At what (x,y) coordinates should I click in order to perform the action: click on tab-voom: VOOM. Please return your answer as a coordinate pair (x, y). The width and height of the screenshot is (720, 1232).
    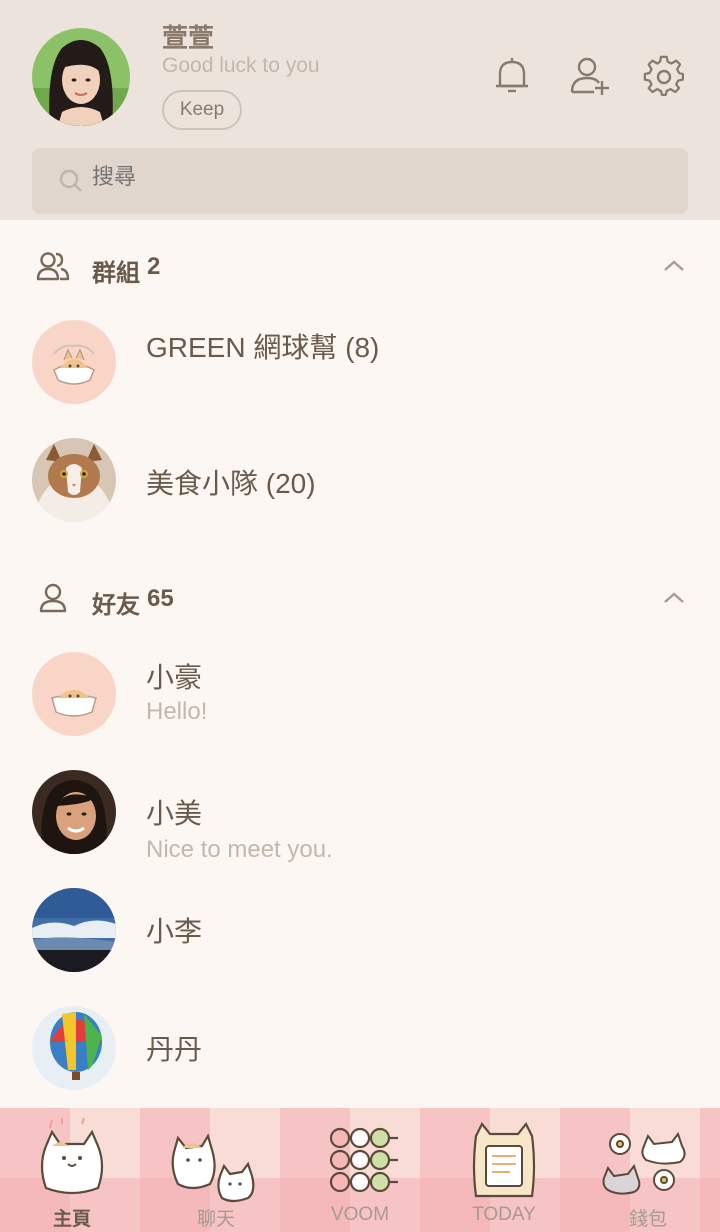
    Looking at the image, I should click on (360, 1170).